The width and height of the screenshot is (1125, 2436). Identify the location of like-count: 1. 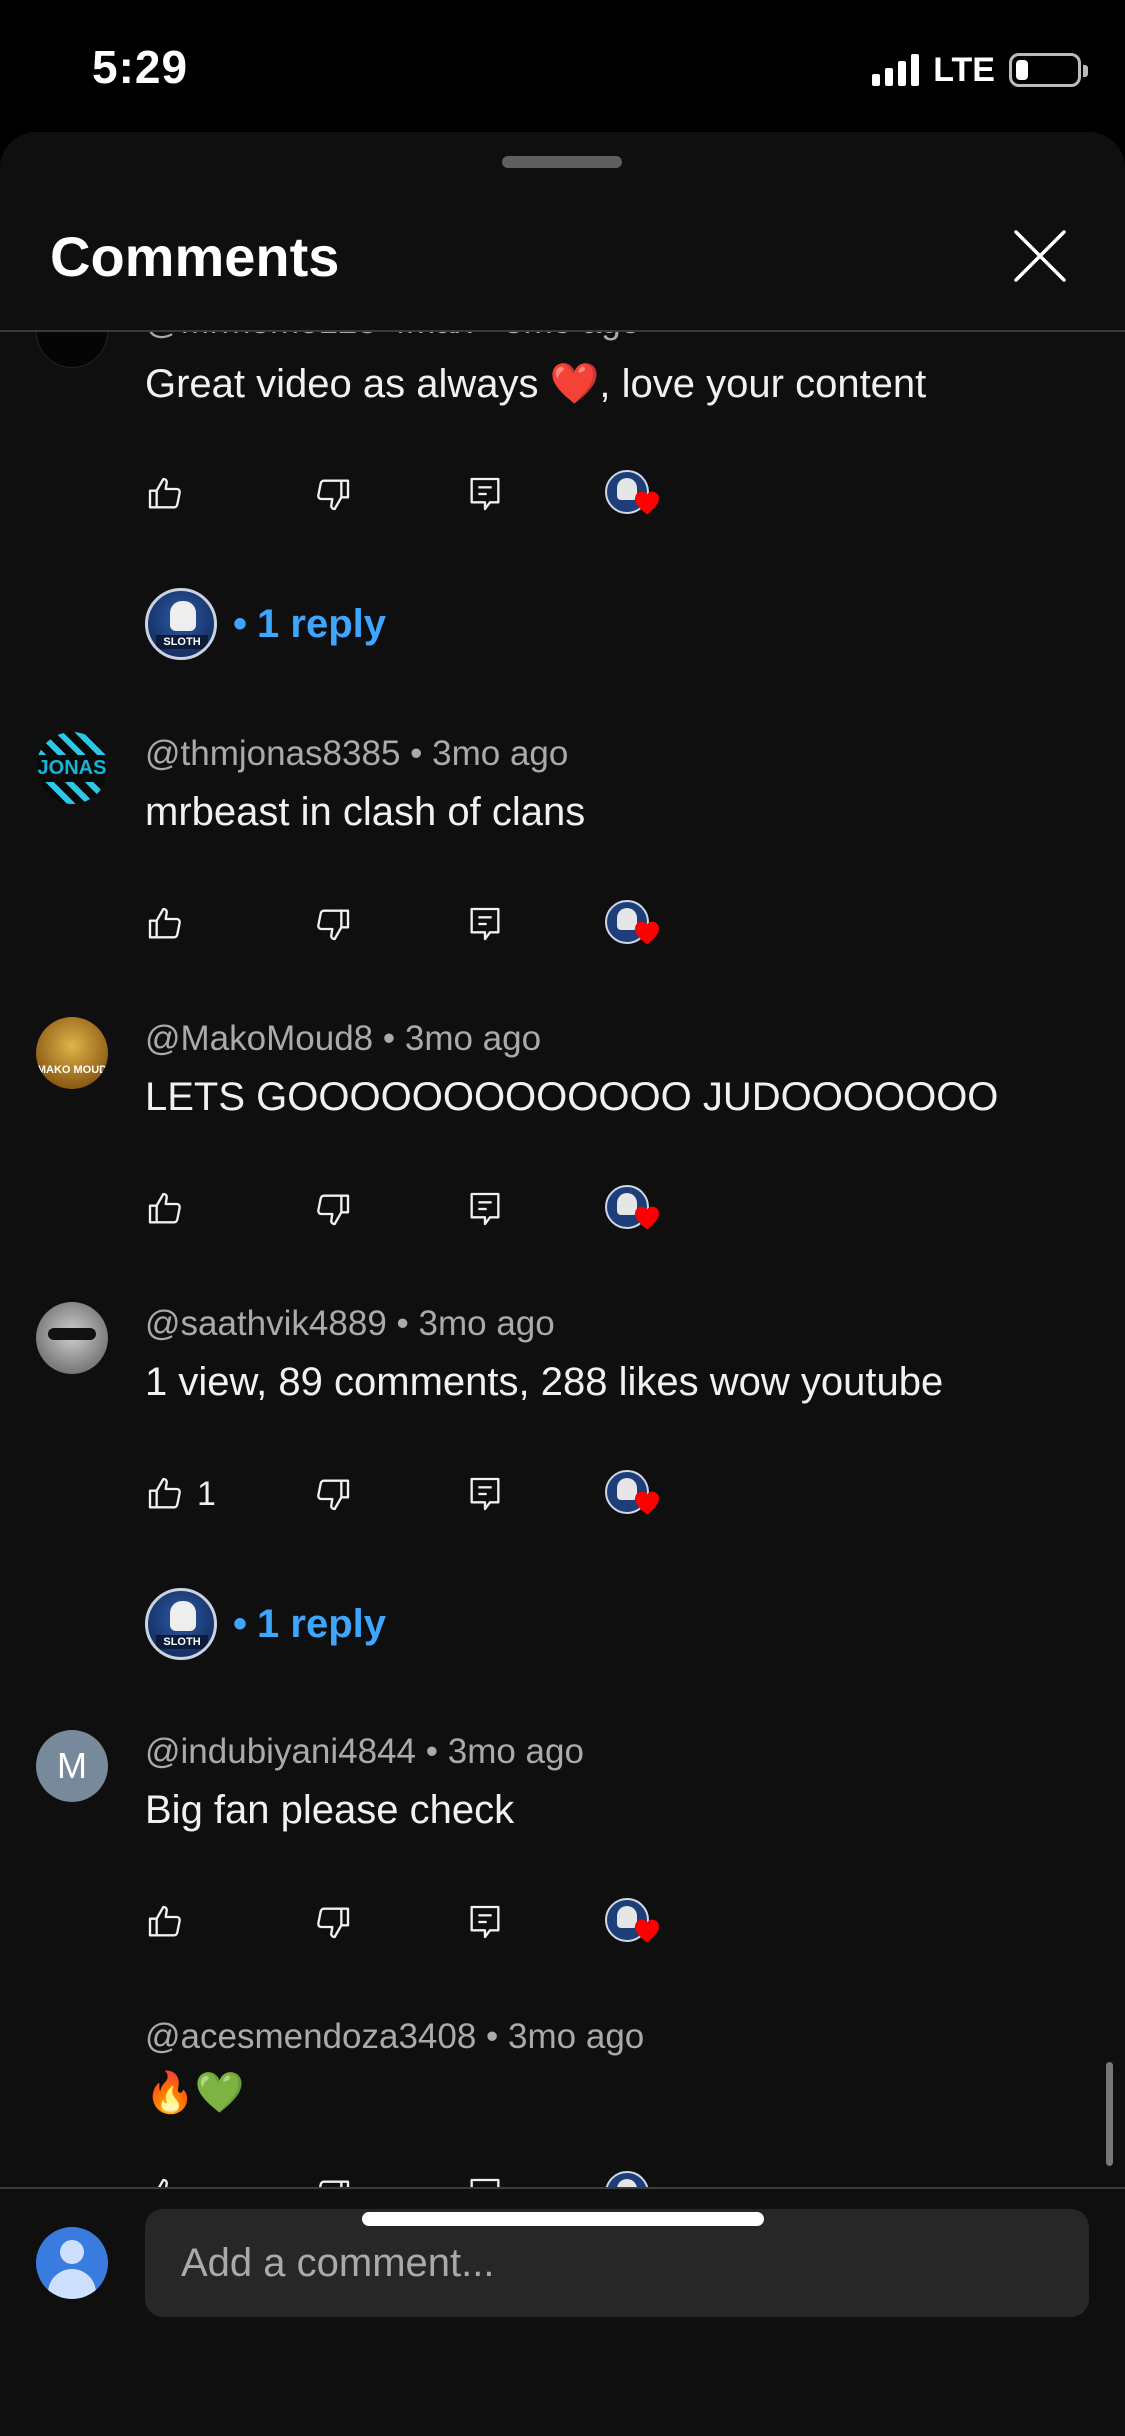
(206, 1493).